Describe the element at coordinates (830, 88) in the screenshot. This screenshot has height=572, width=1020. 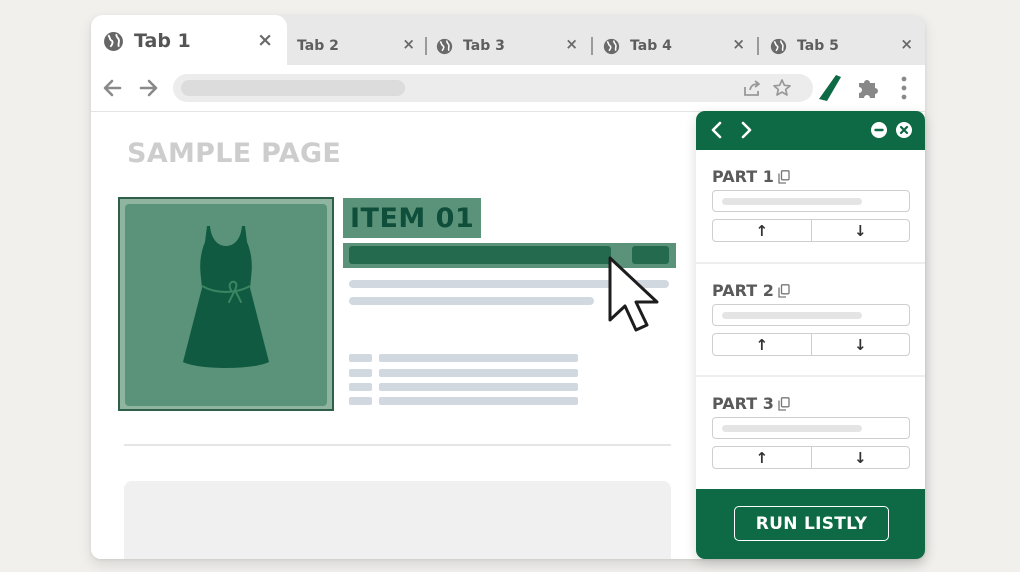
I see `listly-extension-icon` at that location.